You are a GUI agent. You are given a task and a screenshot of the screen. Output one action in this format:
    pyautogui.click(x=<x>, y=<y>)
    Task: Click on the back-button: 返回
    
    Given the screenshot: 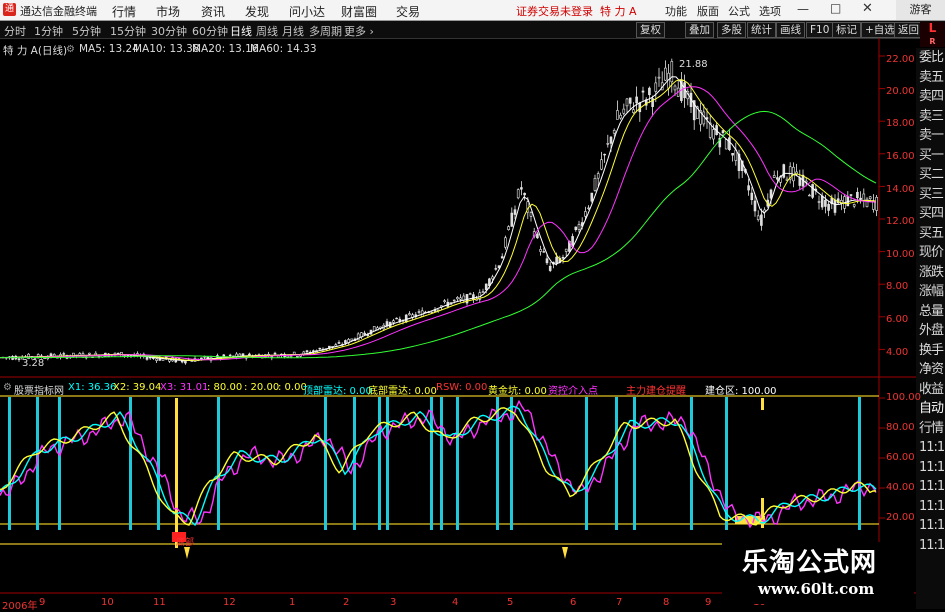 What is the action you would take?
    pyautogui.click(x=908, y=30)
    